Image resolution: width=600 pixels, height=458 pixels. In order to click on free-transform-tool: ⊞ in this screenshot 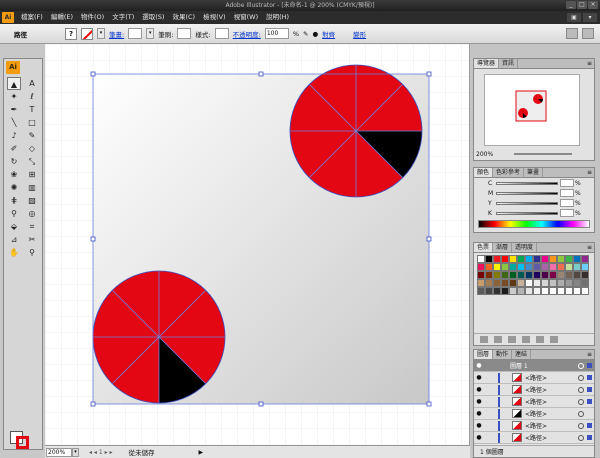, I will do `click(32, 174)`.